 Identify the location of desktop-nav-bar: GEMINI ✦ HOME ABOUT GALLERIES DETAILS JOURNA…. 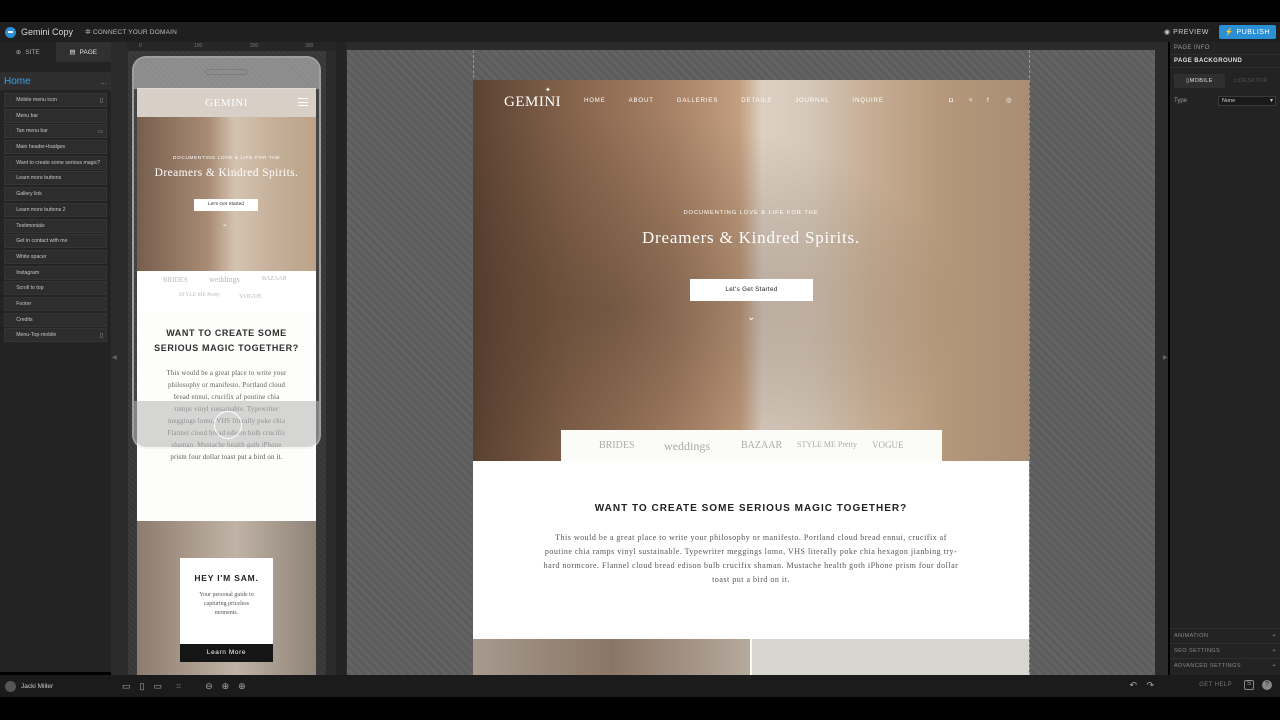
(751, 102).